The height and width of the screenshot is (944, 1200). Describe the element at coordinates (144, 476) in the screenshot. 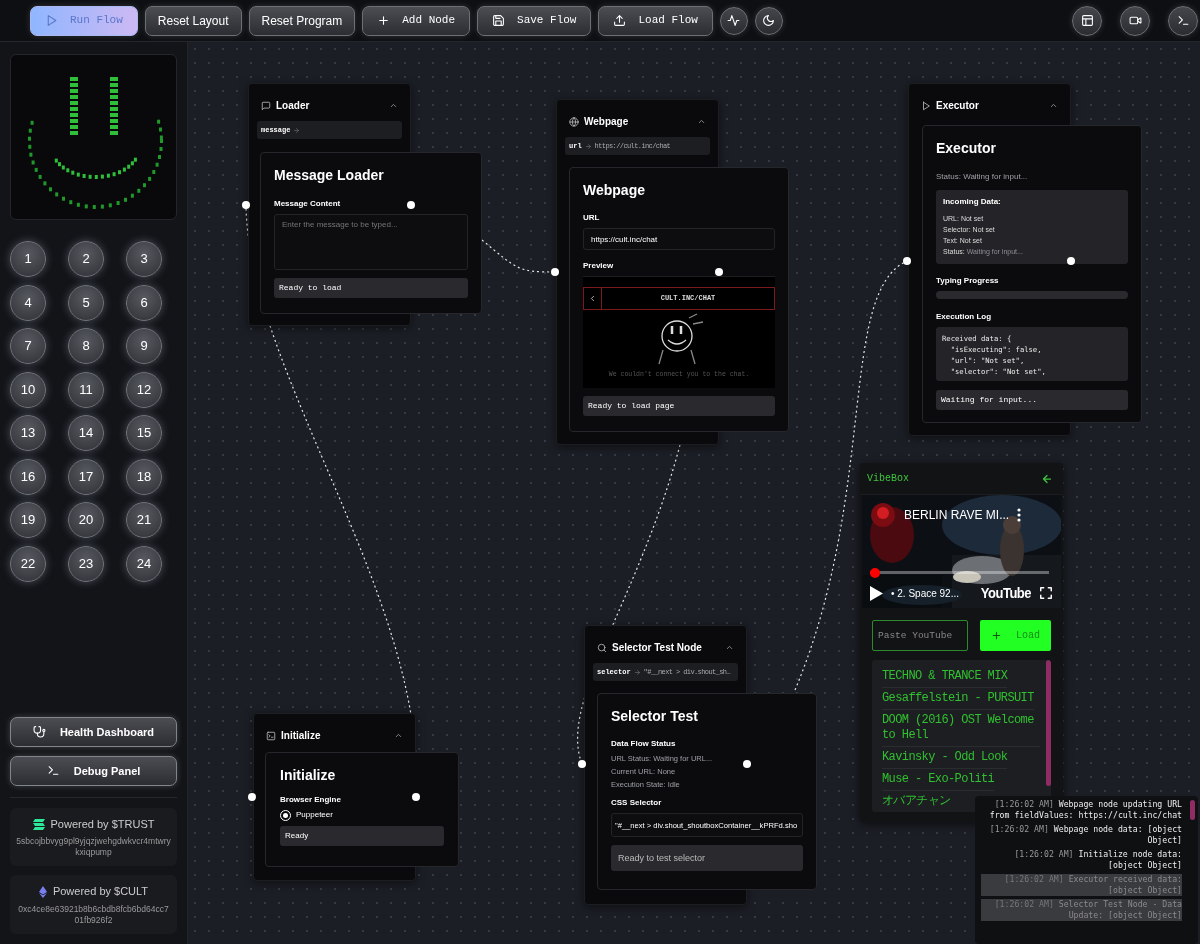

I see `number-button: 18` at that location.